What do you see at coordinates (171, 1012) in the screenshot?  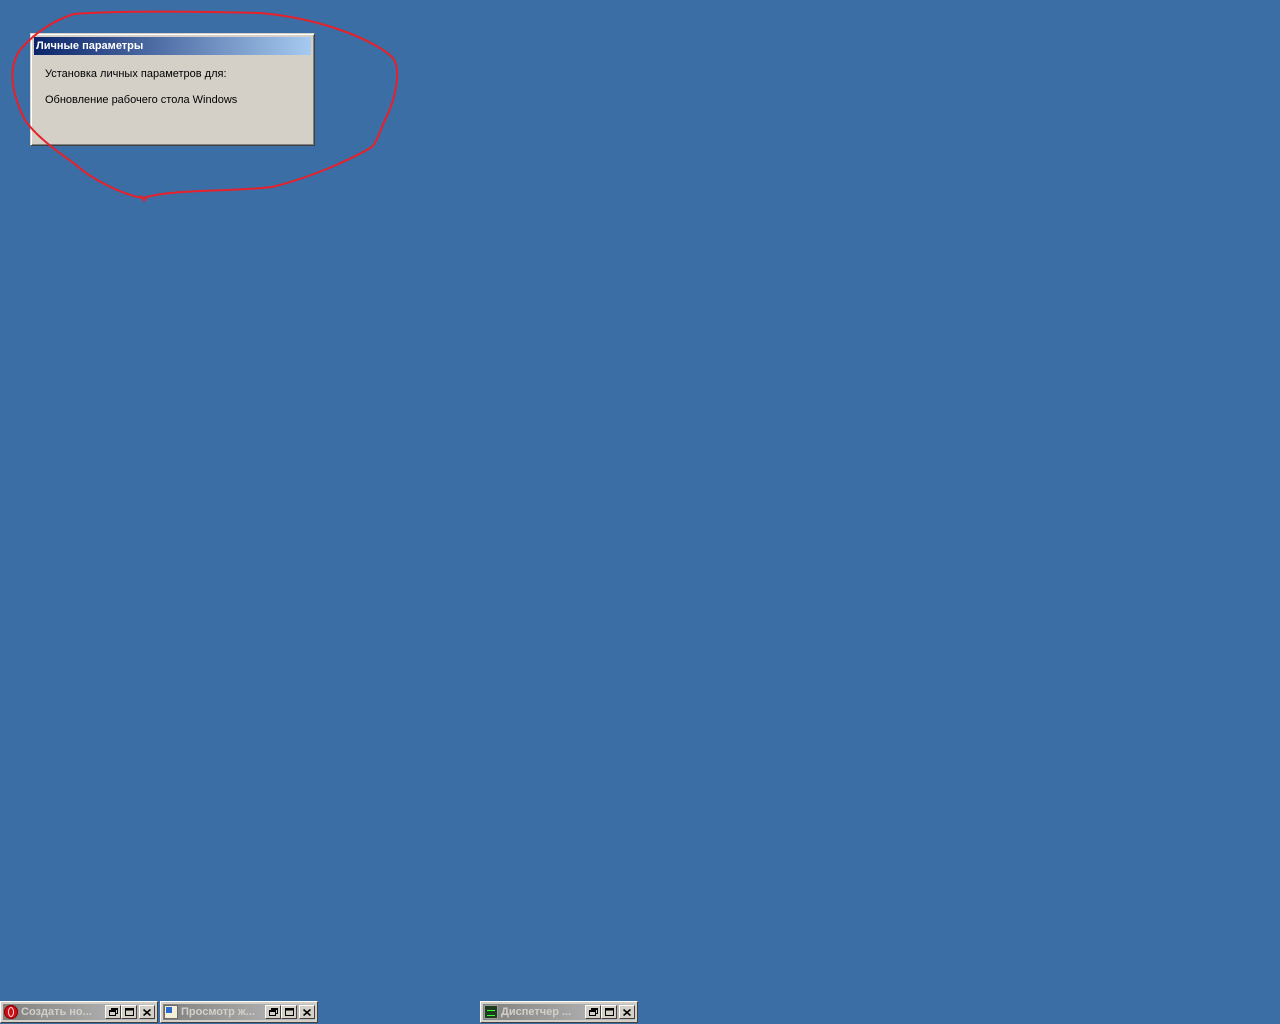 I see `event-log-icon` at bounding box center [171, 1012].